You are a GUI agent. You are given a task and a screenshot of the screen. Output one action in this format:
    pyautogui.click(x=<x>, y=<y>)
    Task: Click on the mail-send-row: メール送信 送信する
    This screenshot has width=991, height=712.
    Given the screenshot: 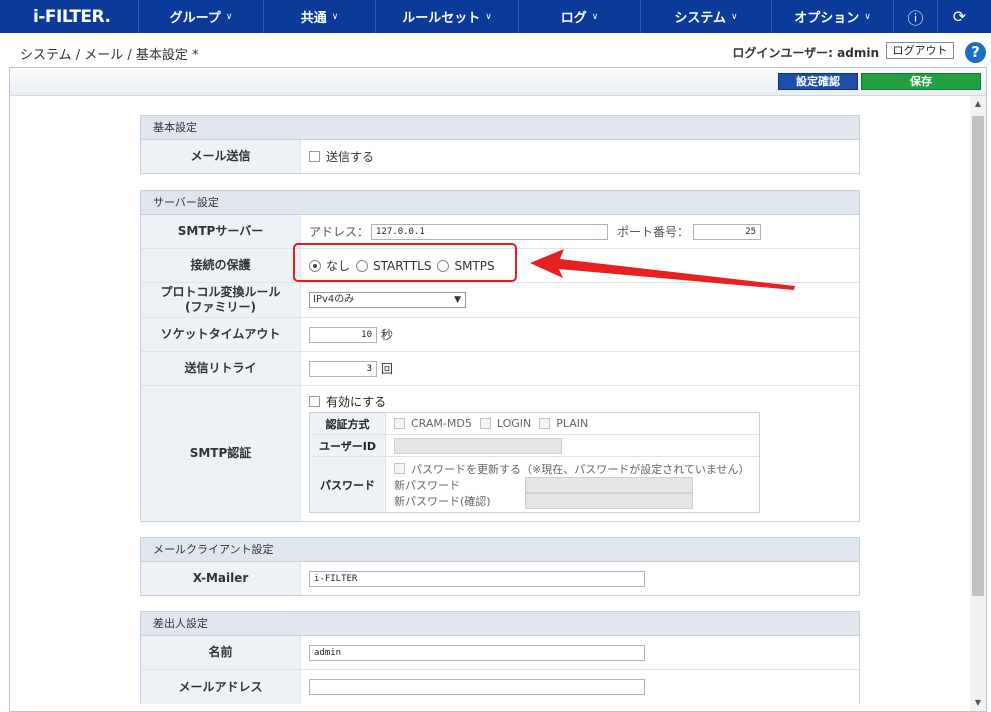 What is the action you would take?
    pyautogui.click(x=500, y=156)
    